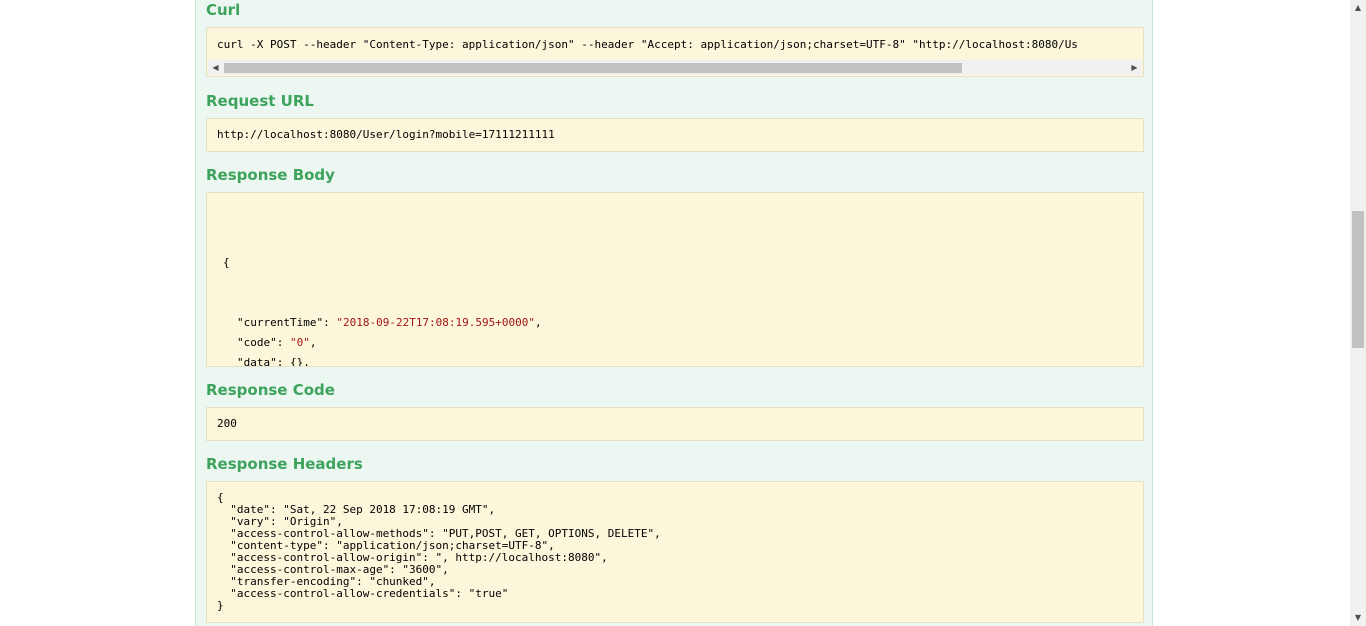  Describe the element at coordinates (270, 390) in the screenshot. I see `response-code-title: Response Code` at that location.